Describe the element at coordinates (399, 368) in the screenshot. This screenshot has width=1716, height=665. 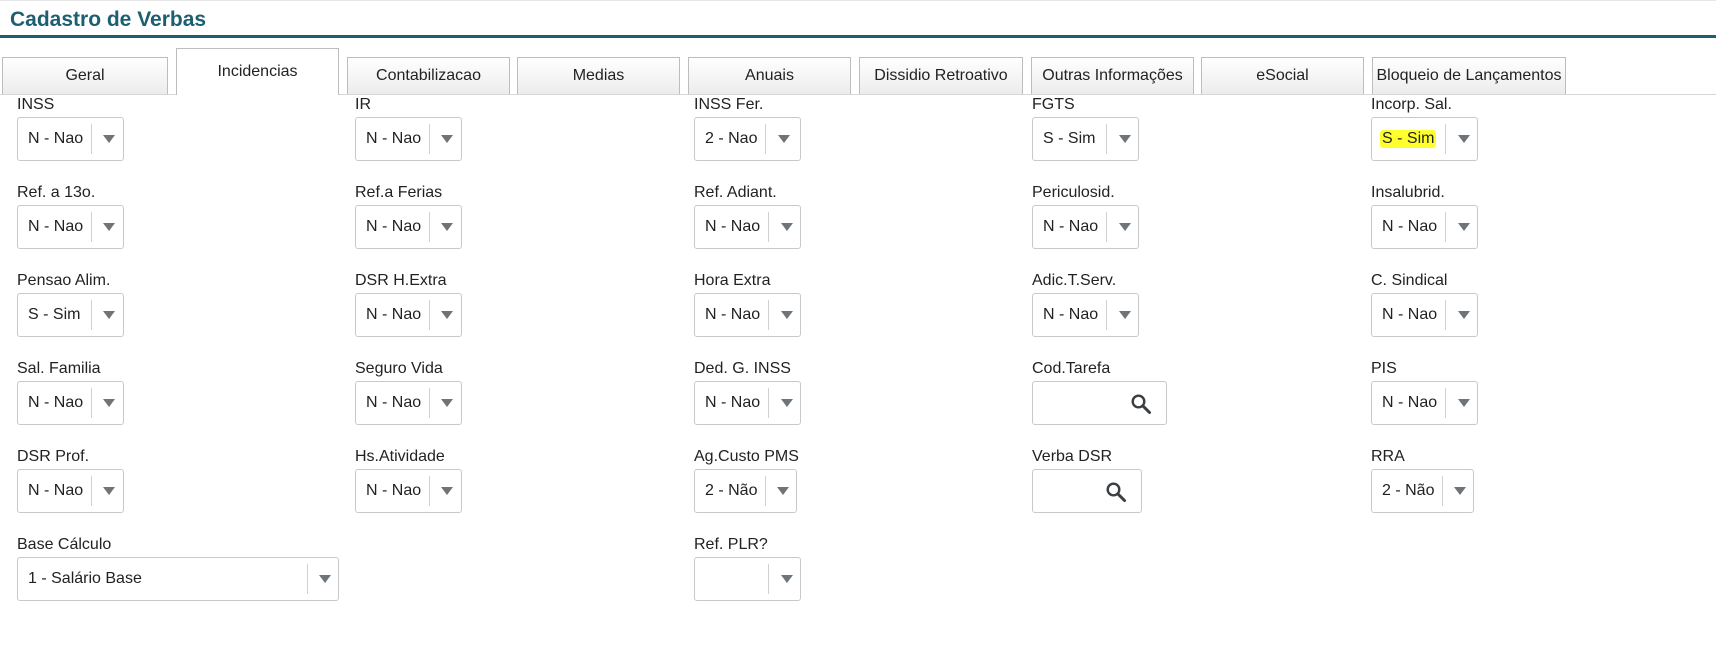
I see `seguro-vida-label: Seguro Vida` at that location.